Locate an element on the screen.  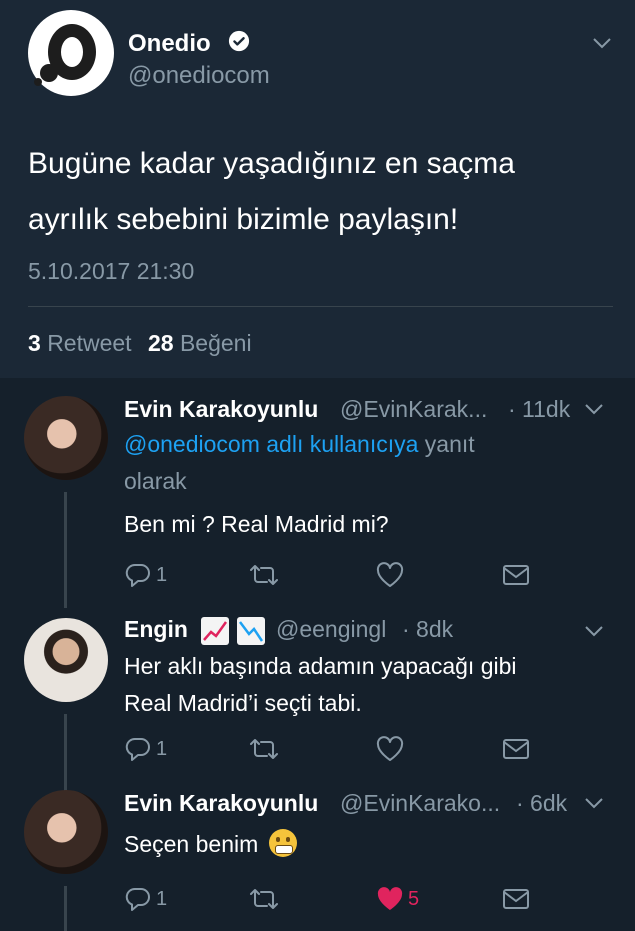
reply-time: · 11dk is located at coordinates (539, 409).